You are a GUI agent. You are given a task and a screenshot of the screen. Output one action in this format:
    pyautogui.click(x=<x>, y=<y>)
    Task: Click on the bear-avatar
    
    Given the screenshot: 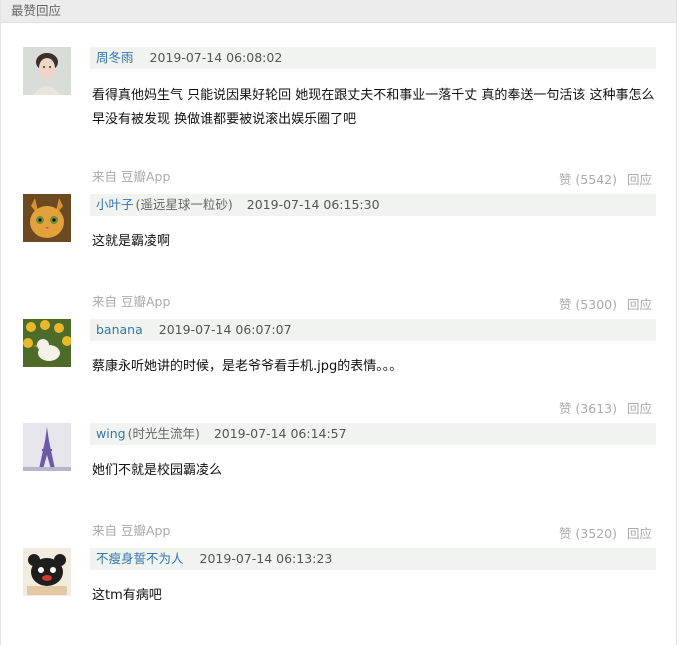 What is the action you would take?
    pyautogui.click(x=47, y=572)
    